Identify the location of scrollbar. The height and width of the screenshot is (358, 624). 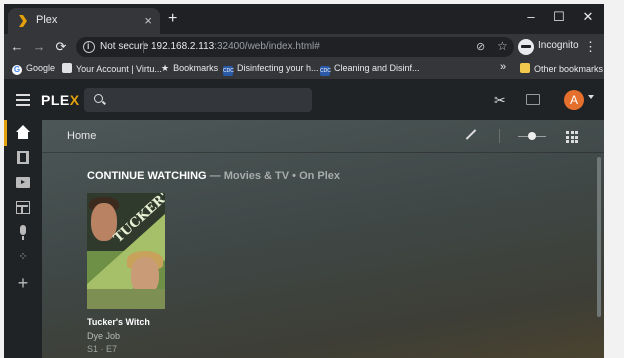
(599, 255).